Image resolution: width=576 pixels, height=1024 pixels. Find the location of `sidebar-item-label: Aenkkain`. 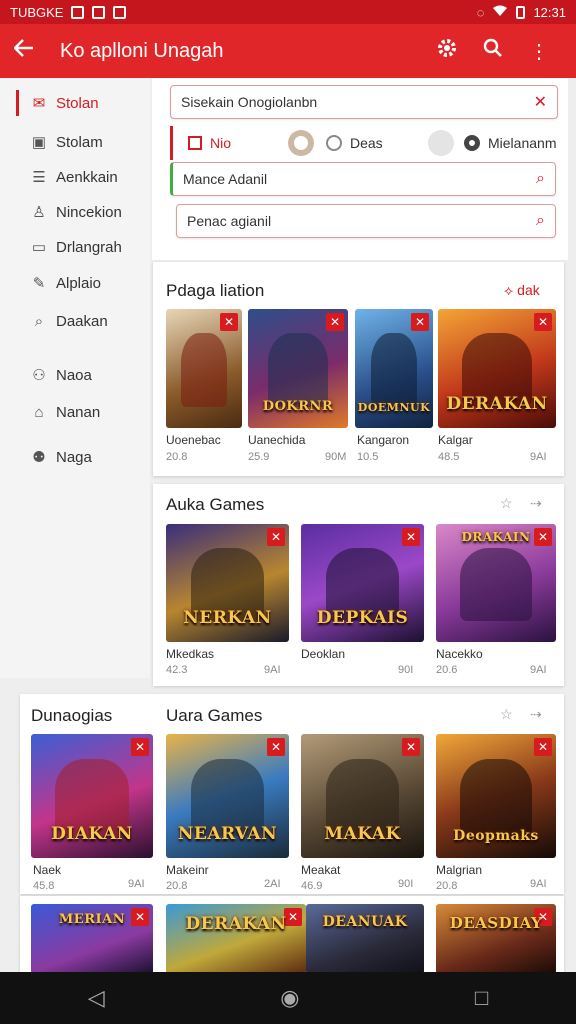

sidebar-item-label: Aenkkain is located at coordinates (87, 177).